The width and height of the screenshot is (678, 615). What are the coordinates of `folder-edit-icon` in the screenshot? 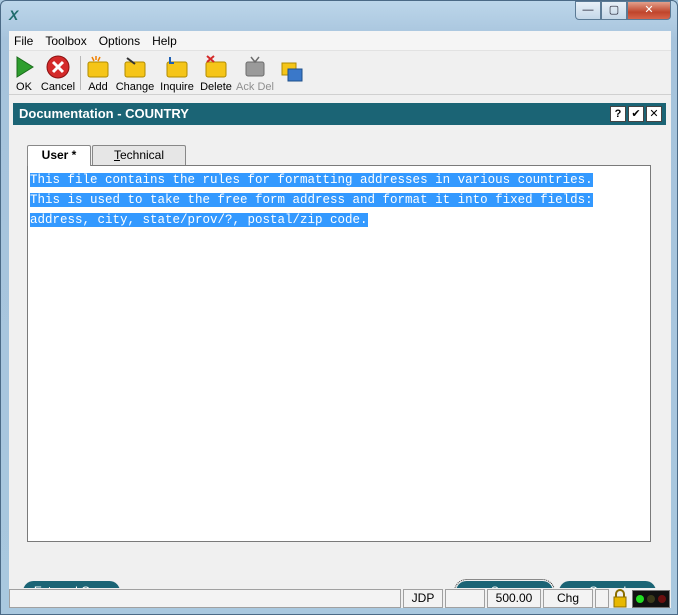 It's located at (135, 67).